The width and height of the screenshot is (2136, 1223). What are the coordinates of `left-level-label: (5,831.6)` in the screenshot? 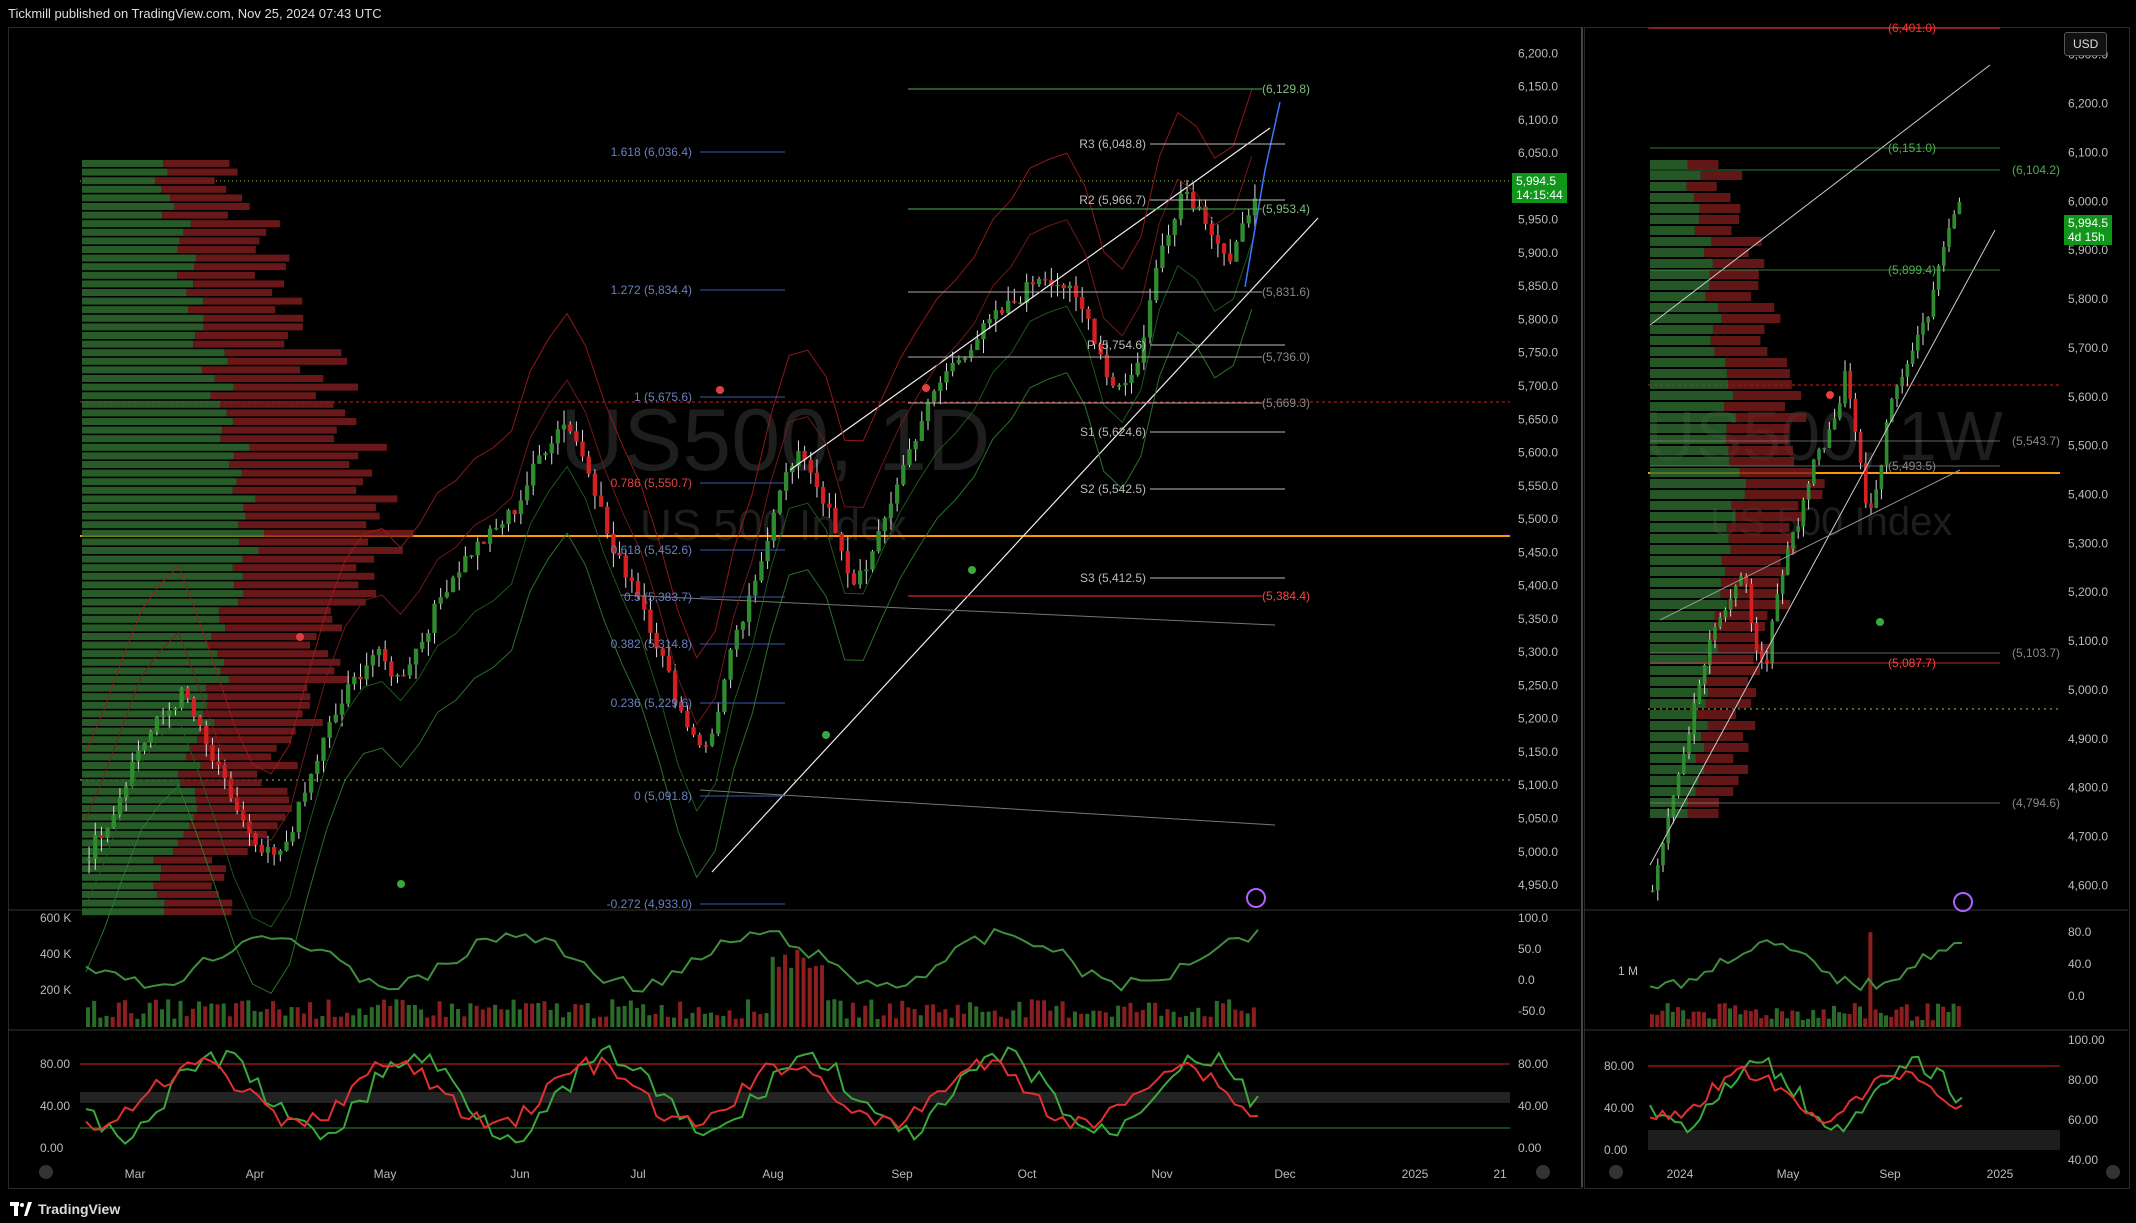 It's located at (1286, 292).